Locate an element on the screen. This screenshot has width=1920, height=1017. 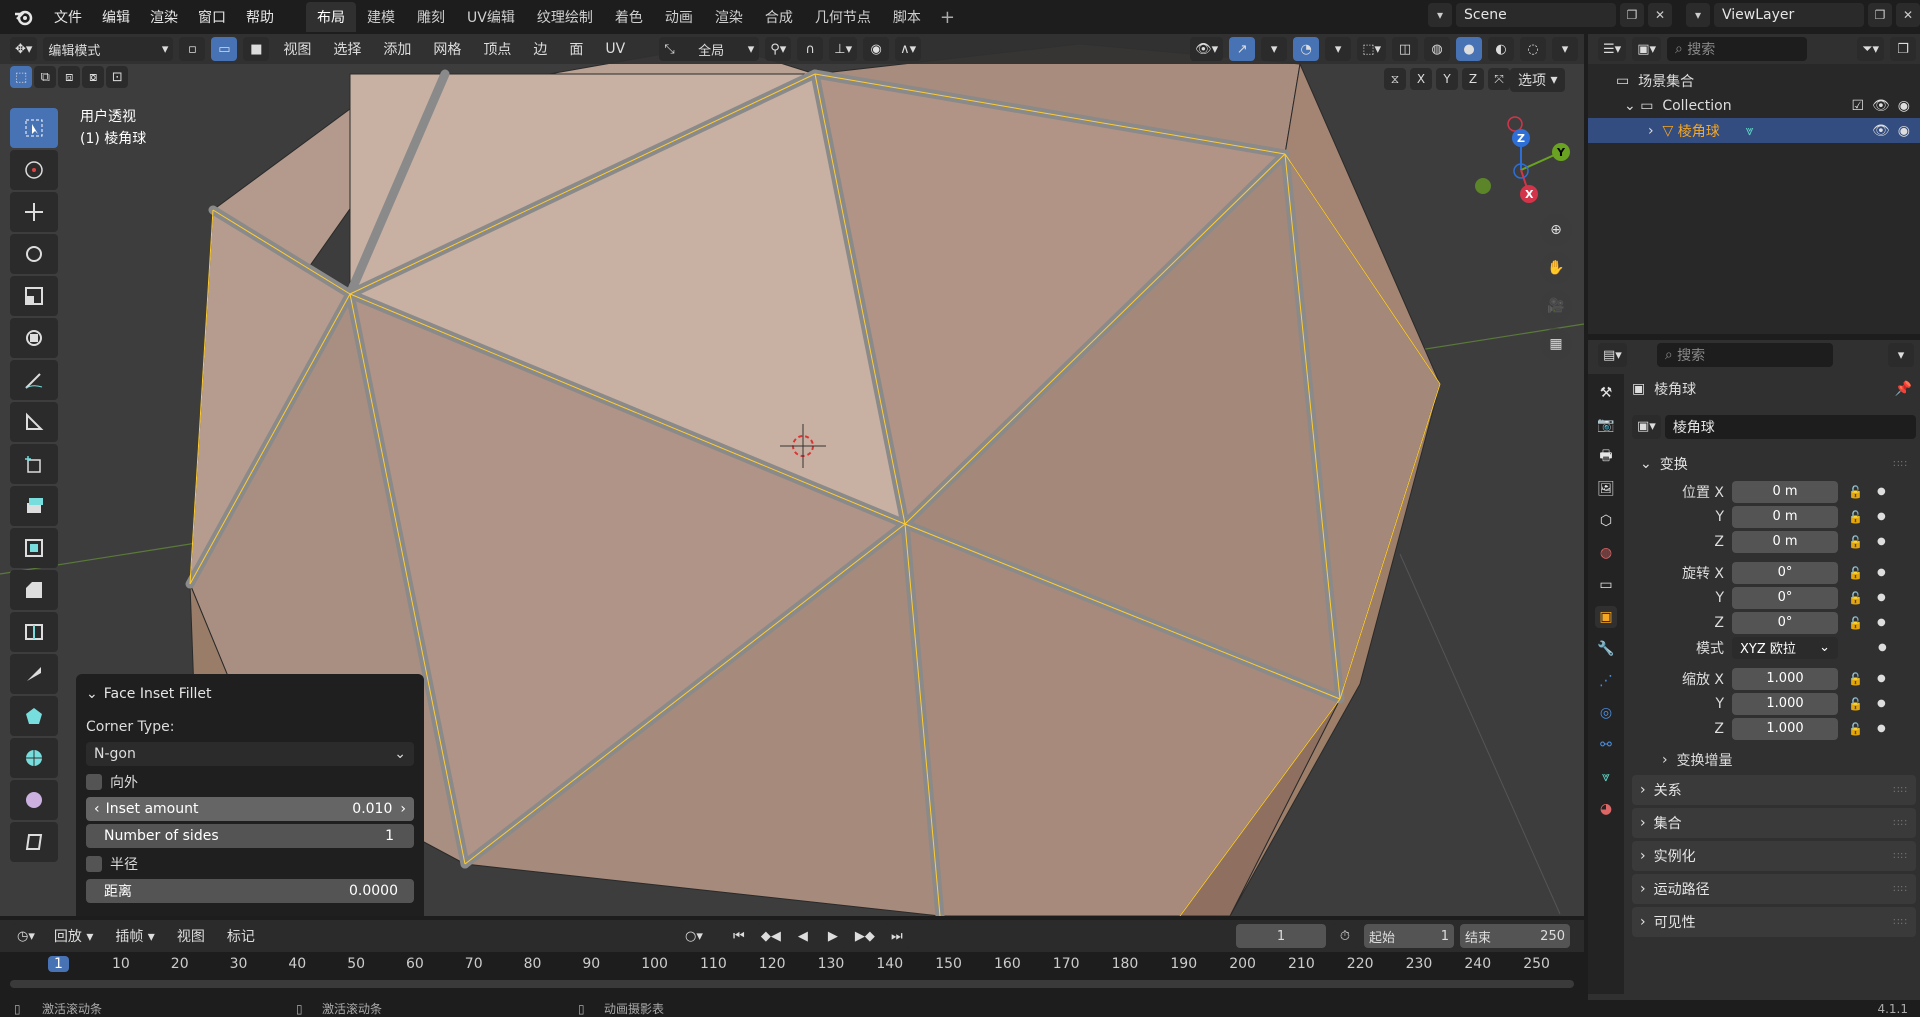
select-new-icon: ⬚ is located at coordinates (21, 77).